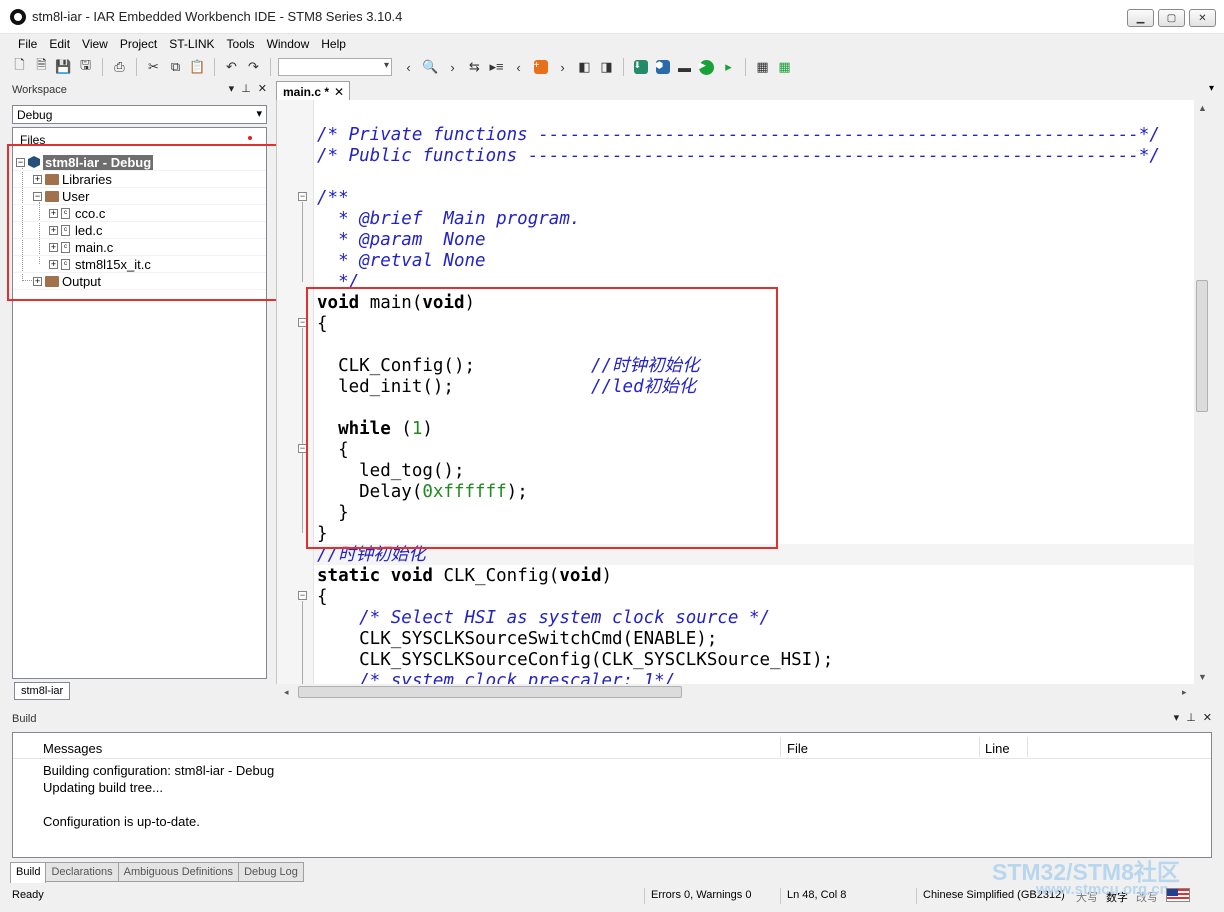  I want to click on new-document-icon: 🗎, so click(41, 67).